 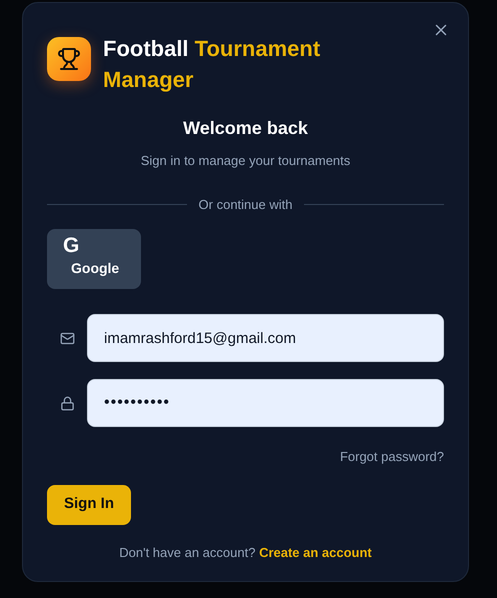 I want to click on email-field: imamrashford15@gmail.com, so click(x=265, y=338).